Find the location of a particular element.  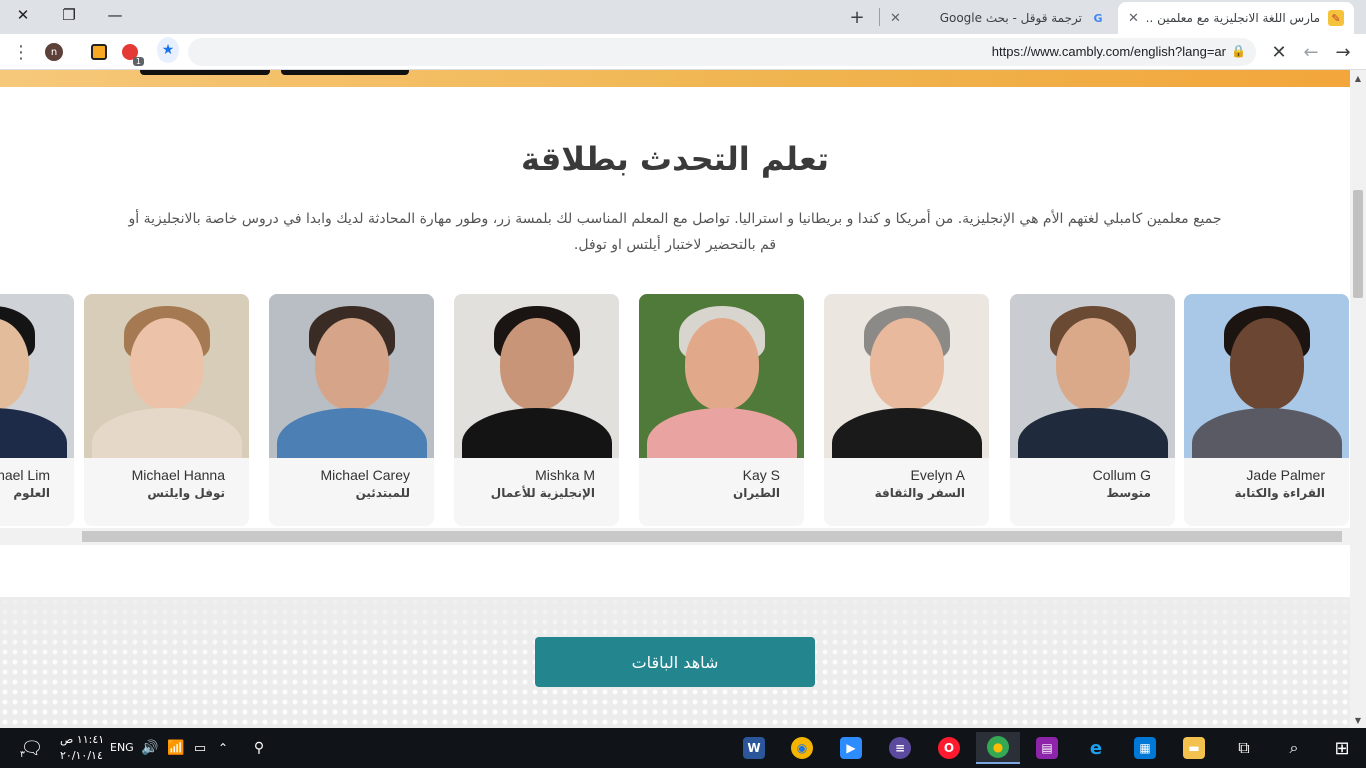

tutor-specialty: الإنجليزية للأعمال is located at coordinates (542, 493).